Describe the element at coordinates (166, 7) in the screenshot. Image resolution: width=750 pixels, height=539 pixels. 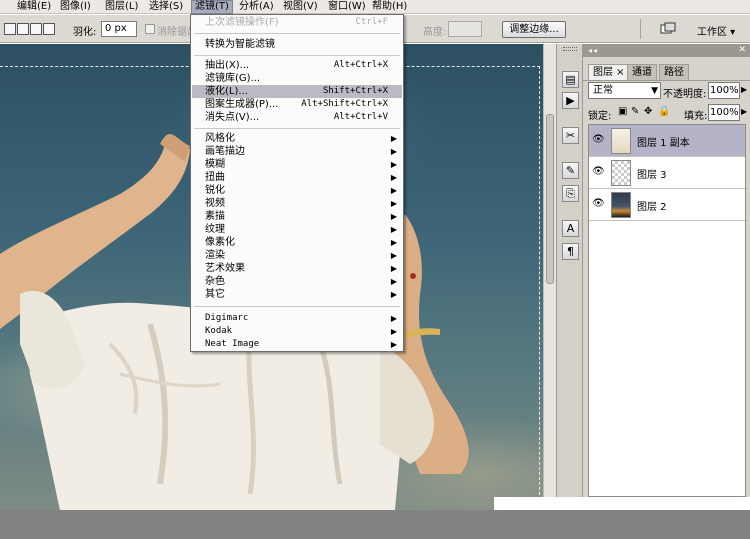
I see `menu-select: 选择(S)` at that location.